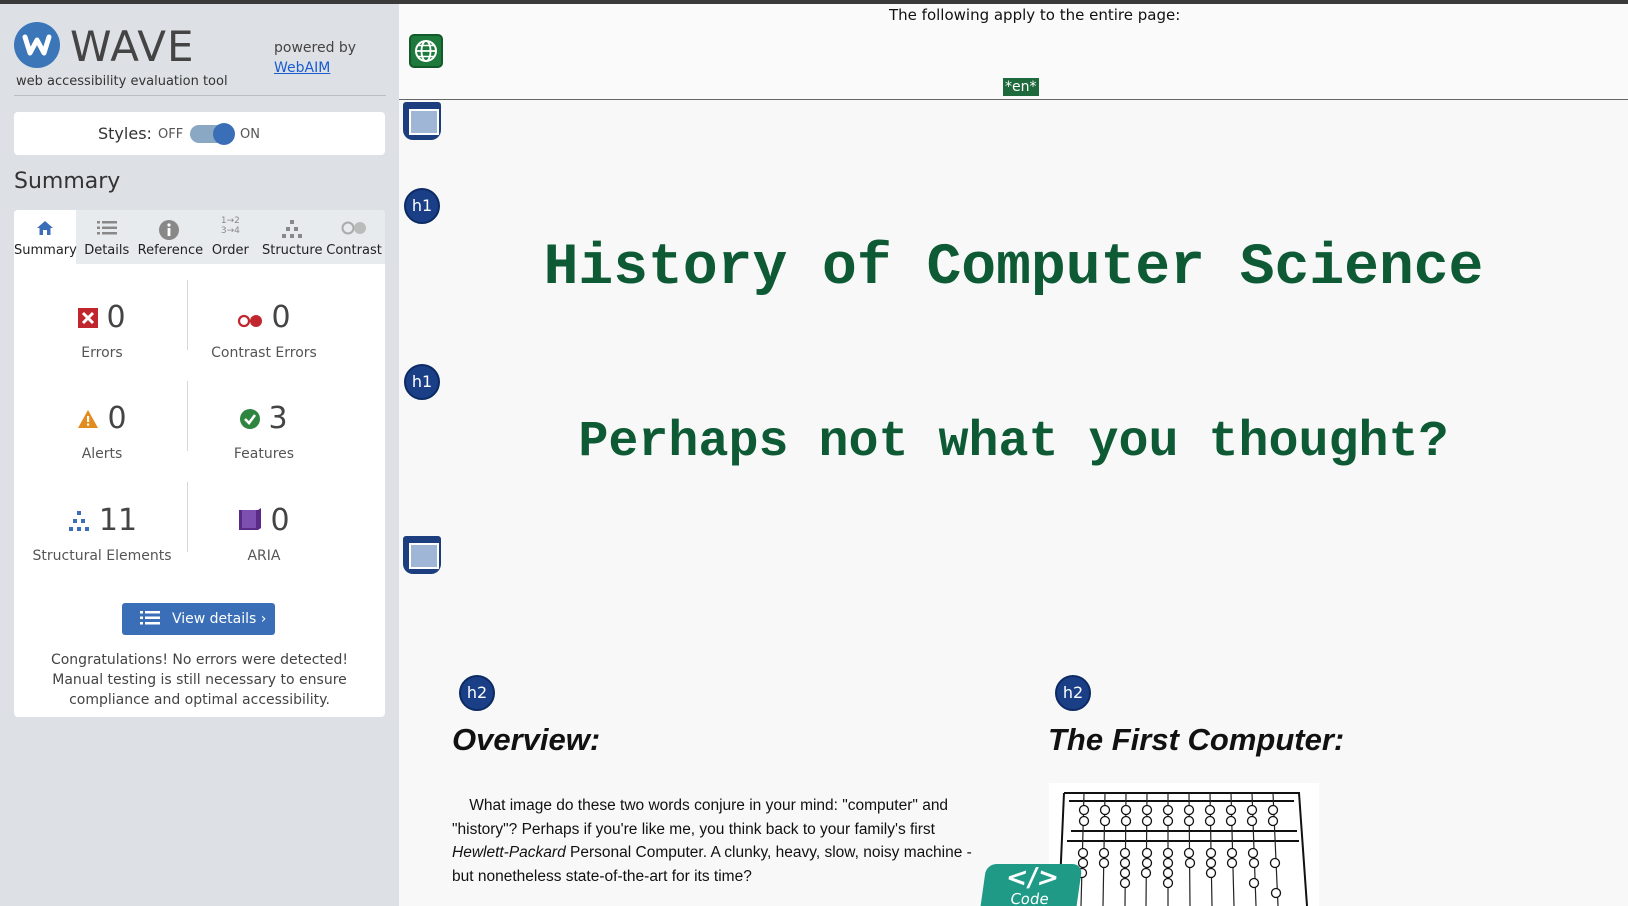 This screenshot has width=1628, height=906. I want to click on stat-structural: 11 Structural Elements, so click(102, 534).